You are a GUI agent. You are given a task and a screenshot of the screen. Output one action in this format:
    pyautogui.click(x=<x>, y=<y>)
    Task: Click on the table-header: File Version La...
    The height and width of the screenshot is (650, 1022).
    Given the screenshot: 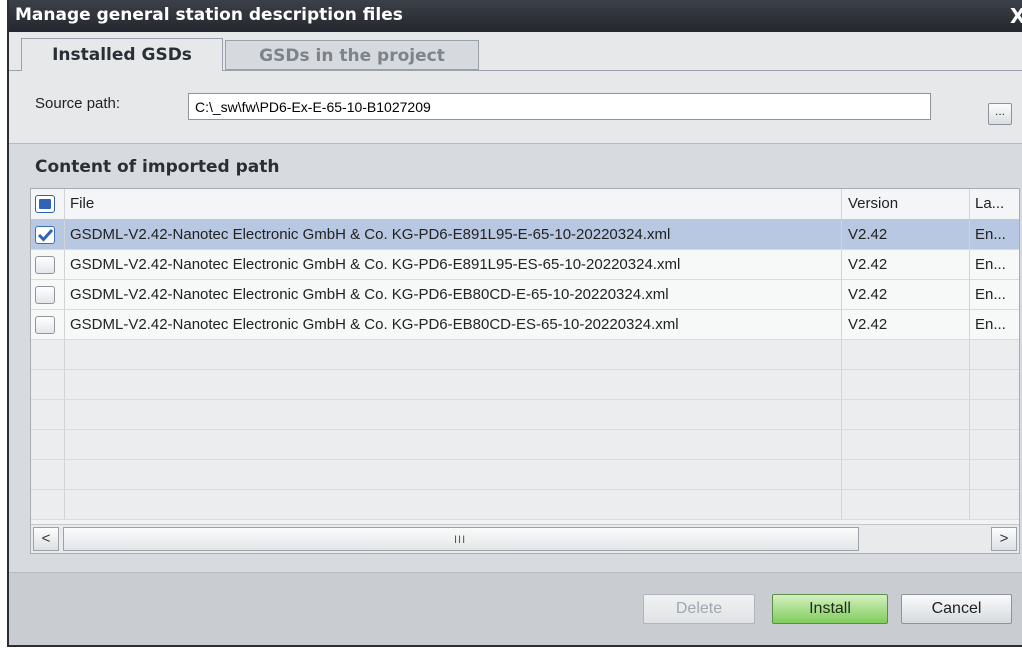 What is the action you would take?
    pyautogui.click(x=525, y=204)
    